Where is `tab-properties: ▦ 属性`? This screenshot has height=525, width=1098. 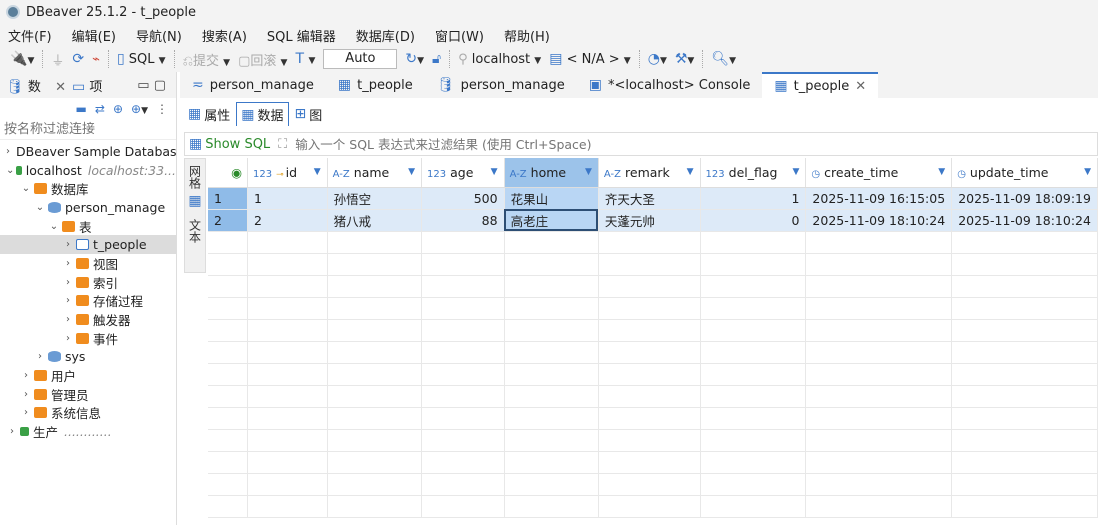 tab-properties: ▦ 属性 is located at coordinates (209, 114).